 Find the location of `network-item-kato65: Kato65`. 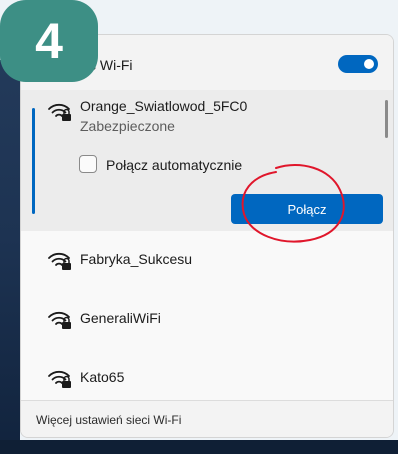

network-item-kato65: Kato65 is located at coordinates (207, 372).